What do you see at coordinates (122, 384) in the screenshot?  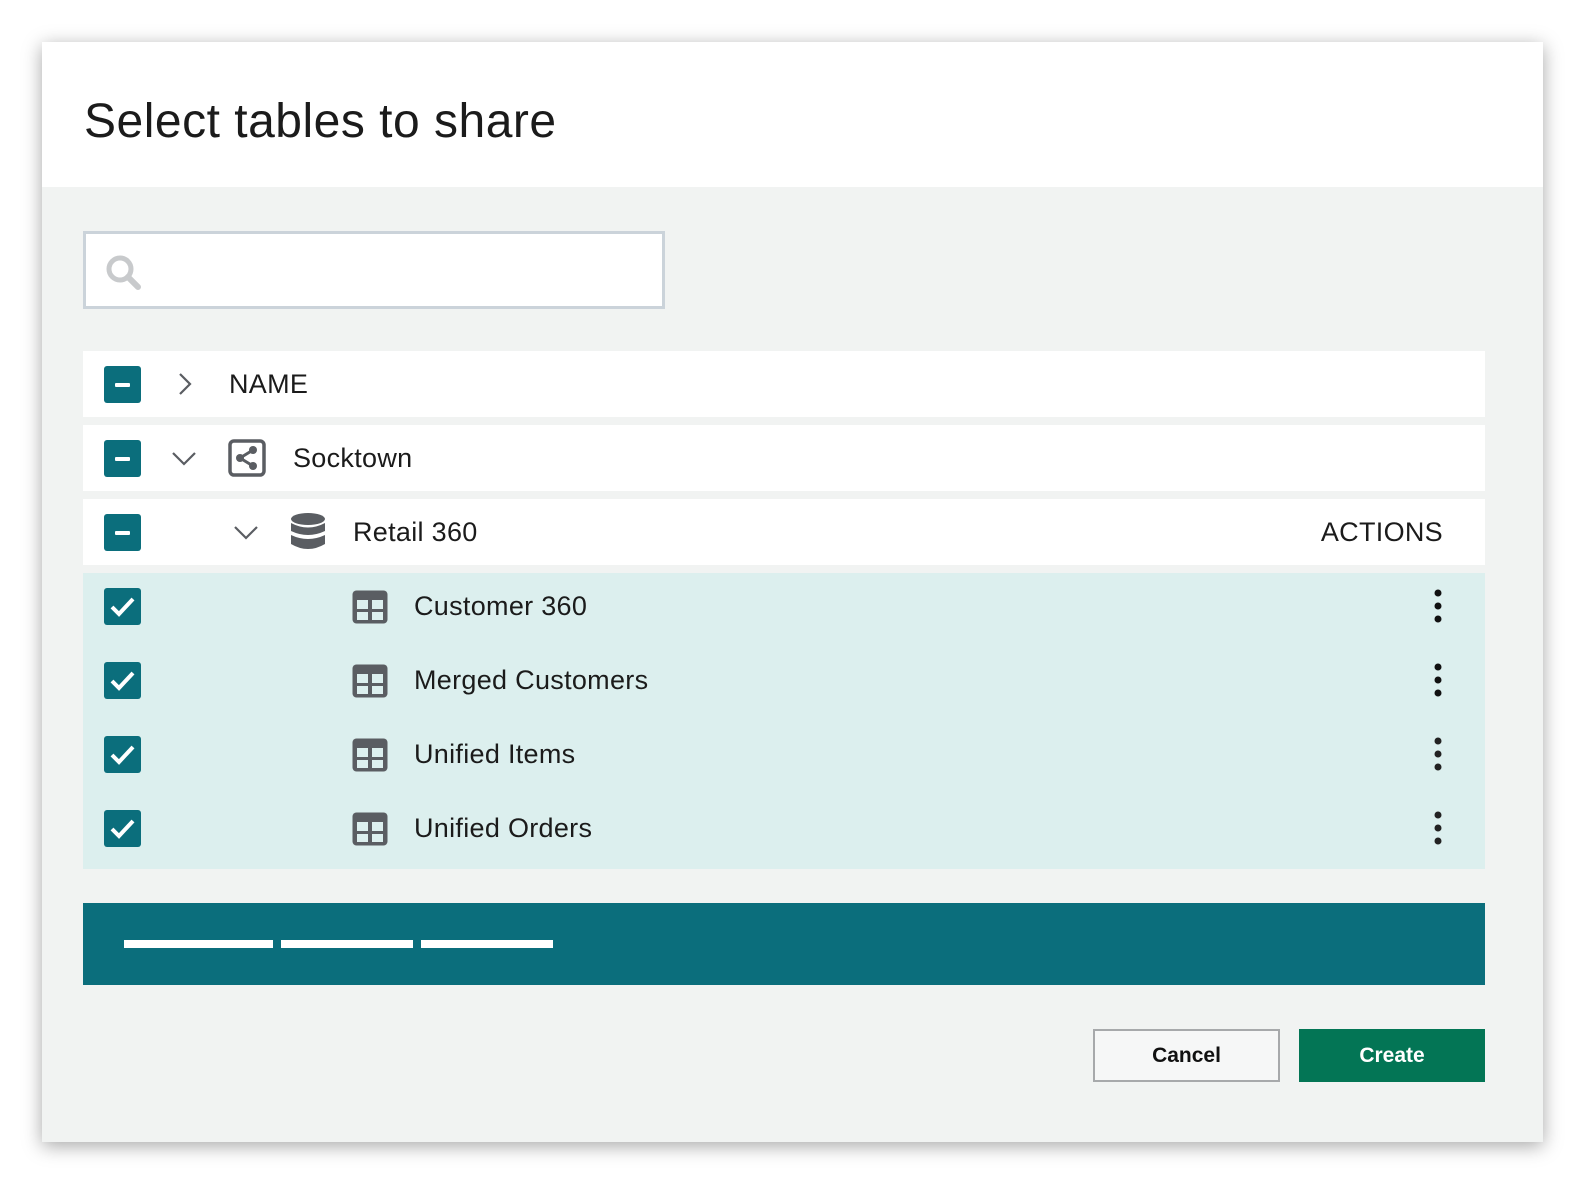 I see `select-all-checkbox` at bounding box center [122, 384].